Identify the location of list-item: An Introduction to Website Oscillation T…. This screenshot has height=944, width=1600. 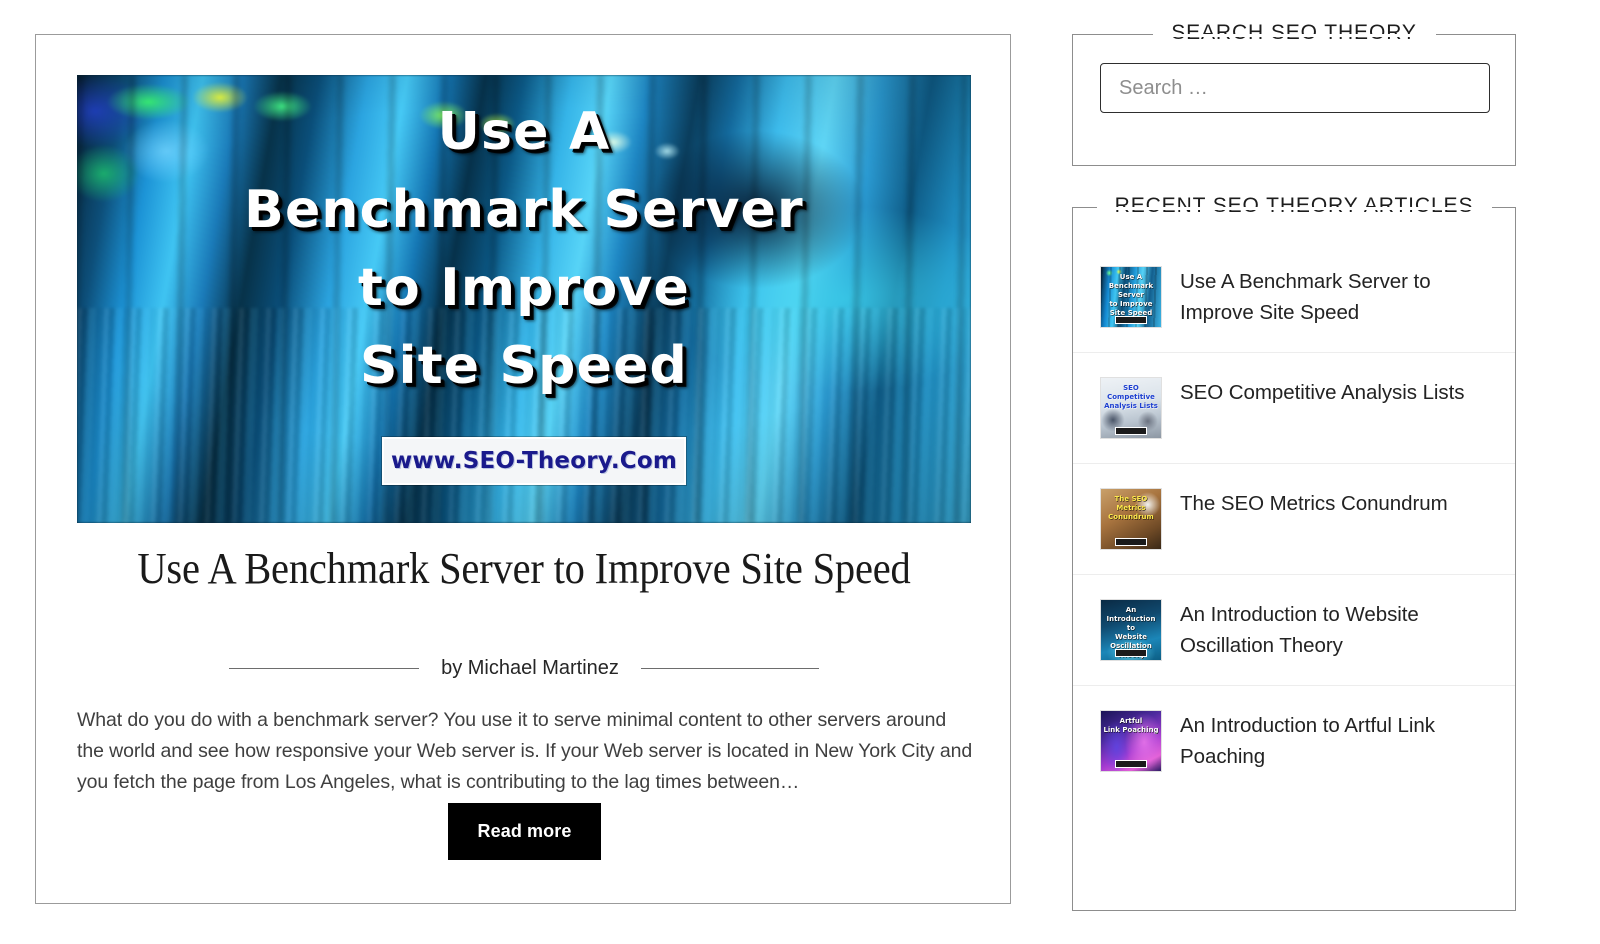
(1294, 630).